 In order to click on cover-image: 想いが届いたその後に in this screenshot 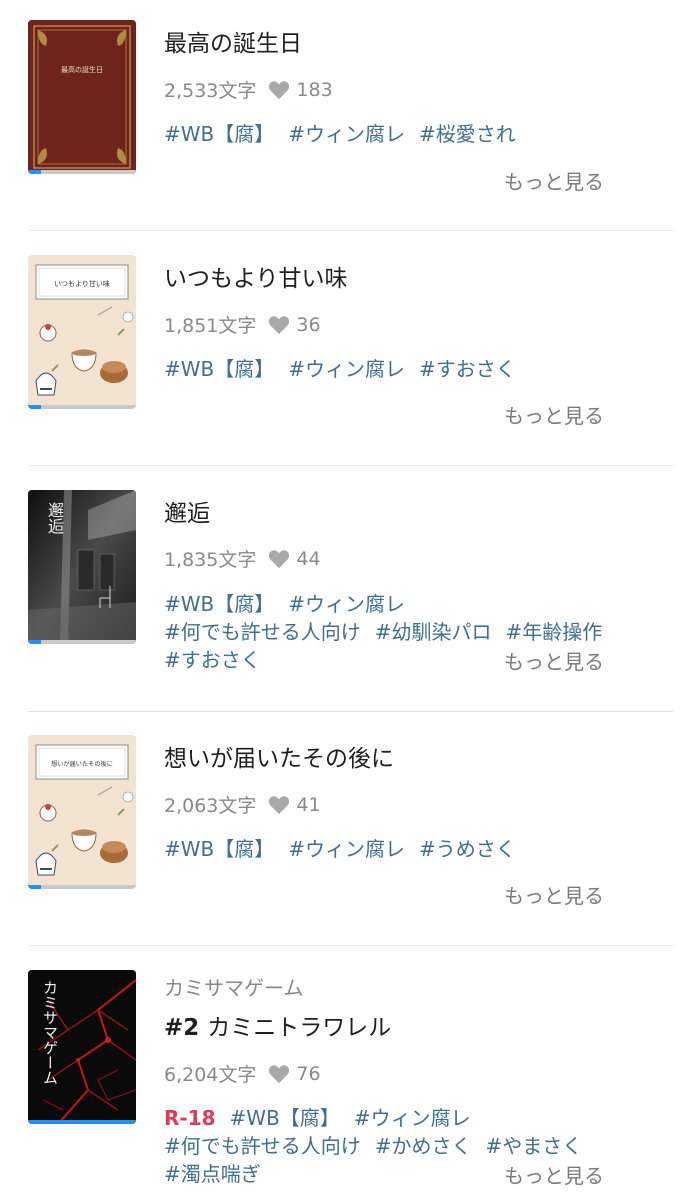, I will do `click(82, 812)`.